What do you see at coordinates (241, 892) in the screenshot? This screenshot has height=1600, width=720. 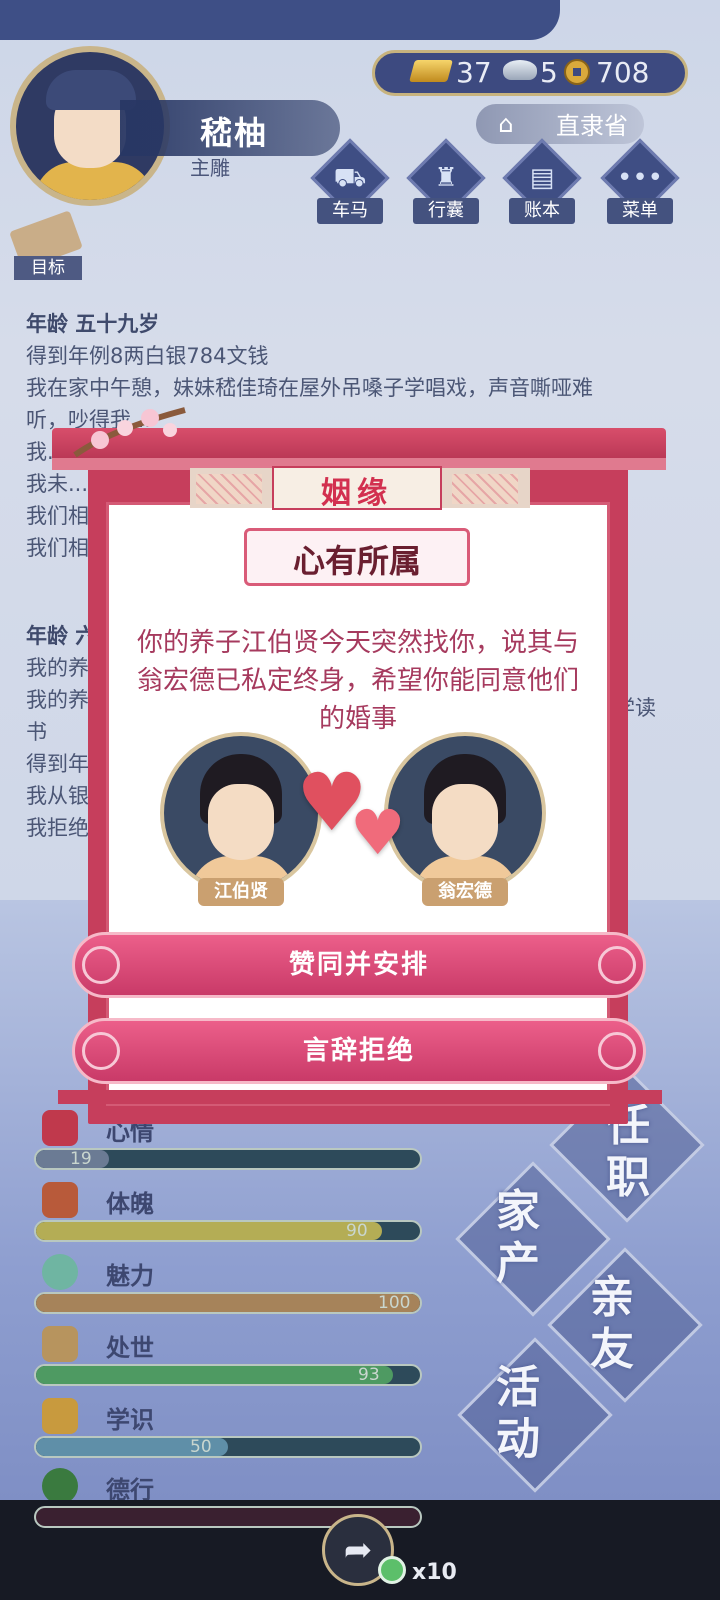 I see `name-tag-left: 江伯贤` at bounding box center [241, 892].